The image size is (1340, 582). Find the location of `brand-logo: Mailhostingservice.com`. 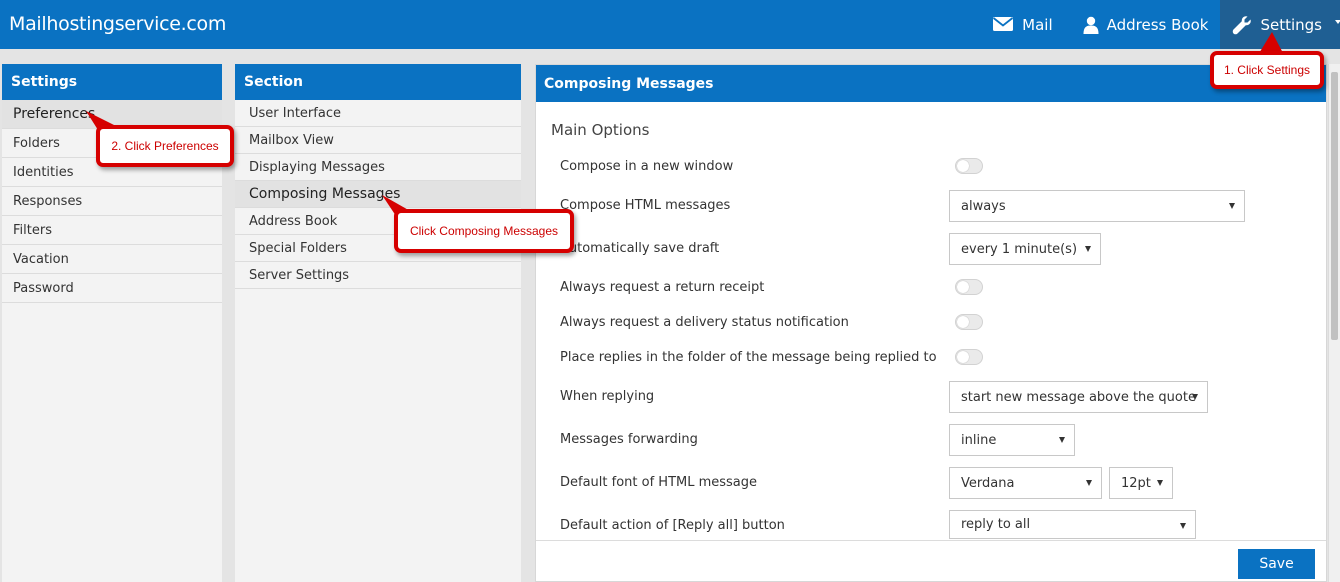

brand-logo: Mailhostingservice.com is located at coordinates (118, 24).